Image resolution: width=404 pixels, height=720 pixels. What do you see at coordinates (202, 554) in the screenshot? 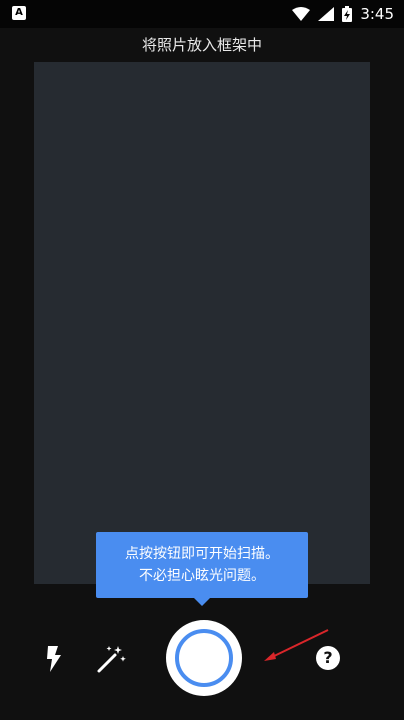
I see `tooltip-line-1: 点按按钮即可开始扫描。` at bounding box center [202, 554].